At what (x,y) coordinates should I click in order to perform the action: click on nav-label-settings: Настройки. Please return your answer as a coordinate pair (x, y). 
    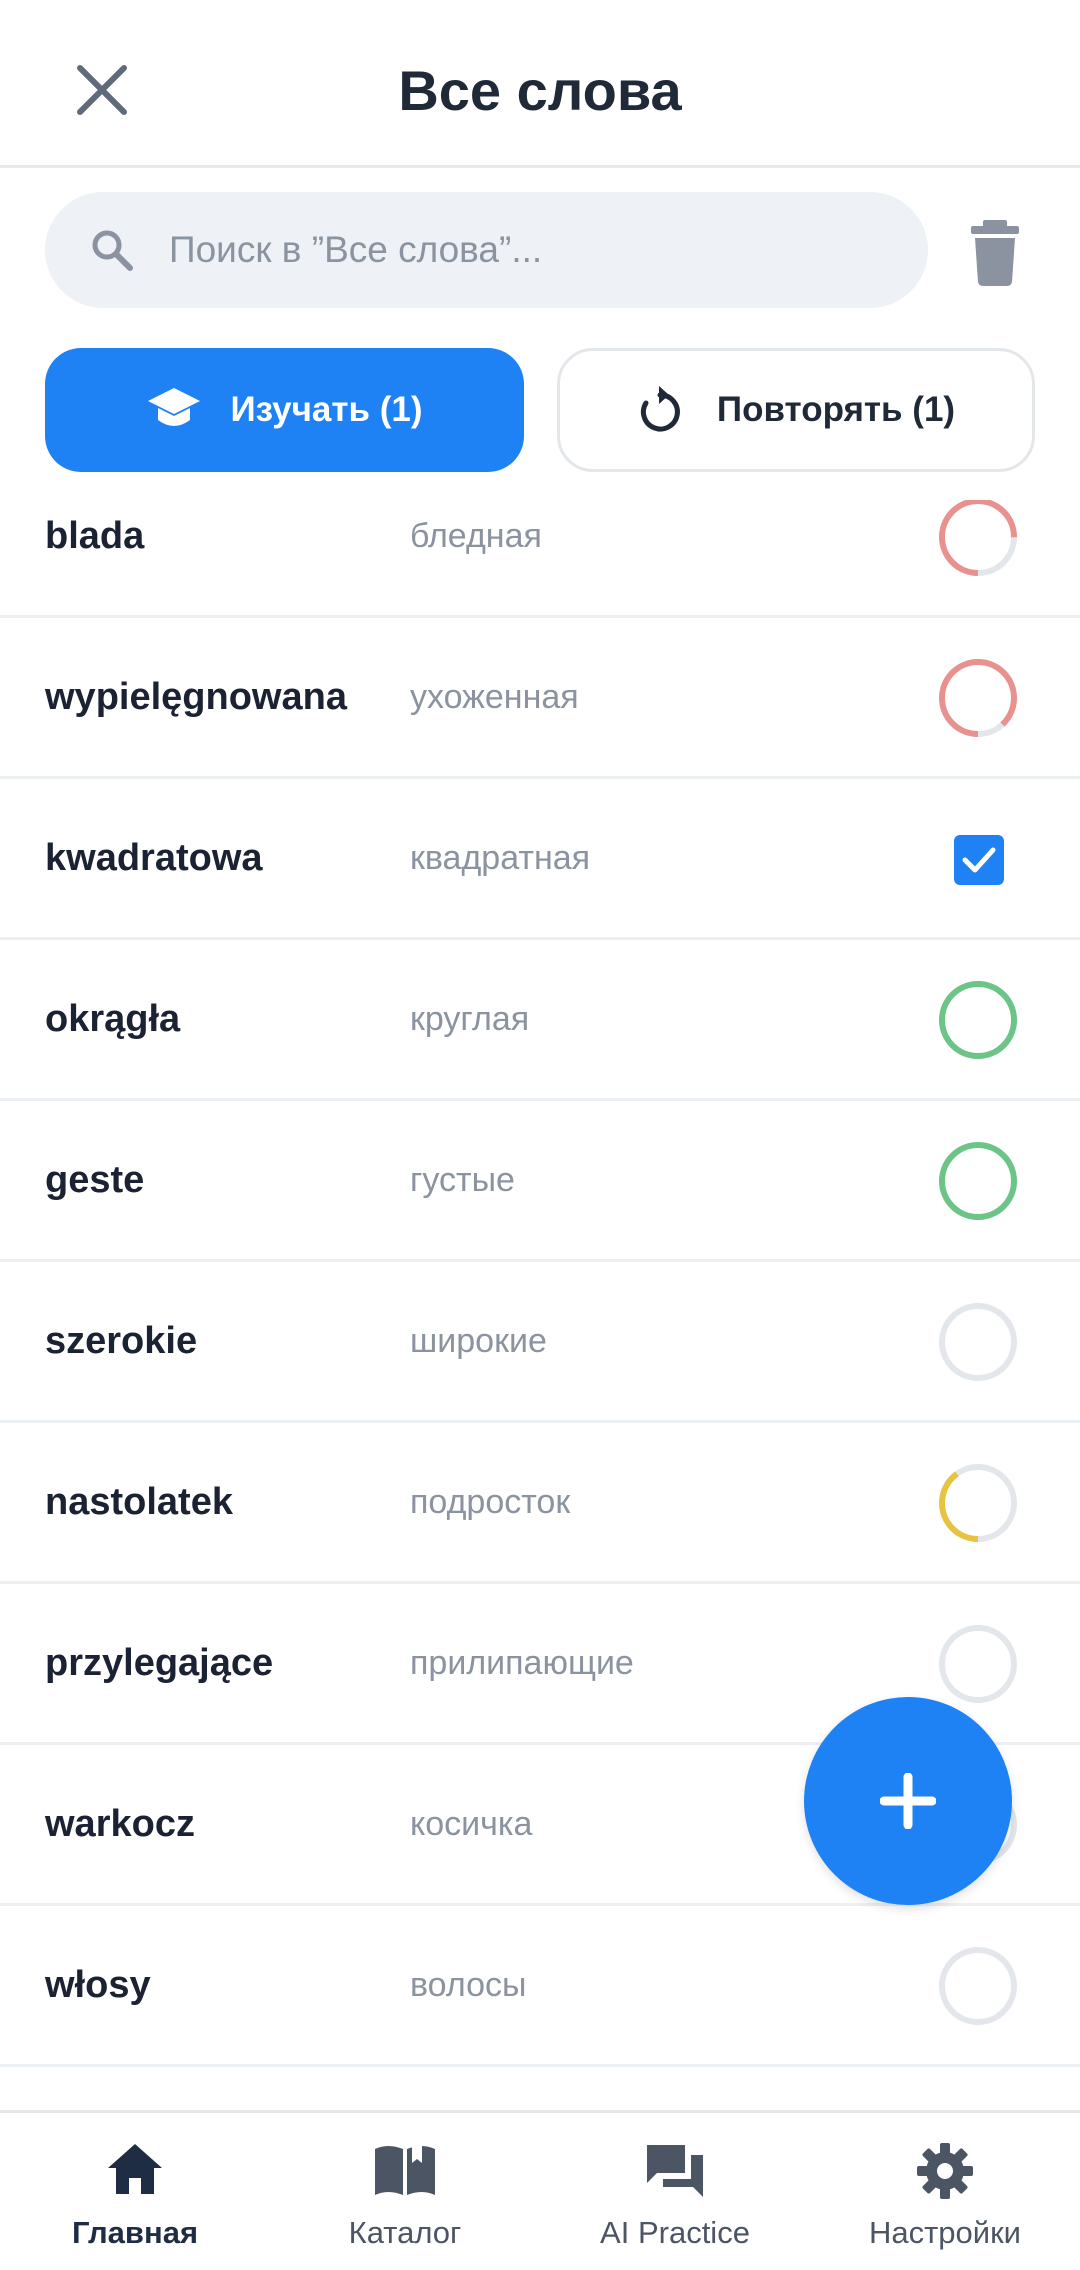
    Looking at the image, I should click on (944, 2232).